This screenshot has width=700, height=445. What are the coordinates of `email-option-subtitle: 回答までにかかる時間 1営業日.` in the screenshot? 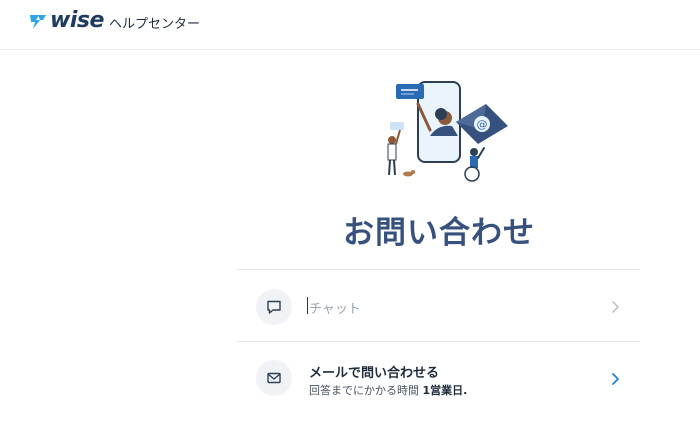 It's located at (388, 390).